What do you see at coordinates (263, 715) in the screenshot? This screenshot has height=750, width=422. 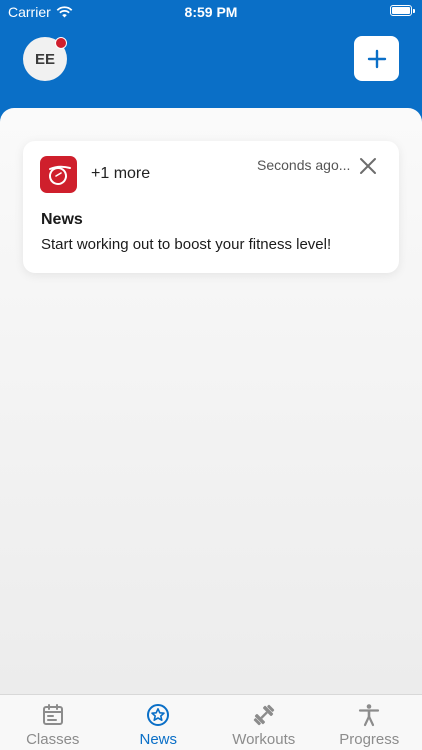 I see `dumbbell-icon` at bounding box center [263, 715].